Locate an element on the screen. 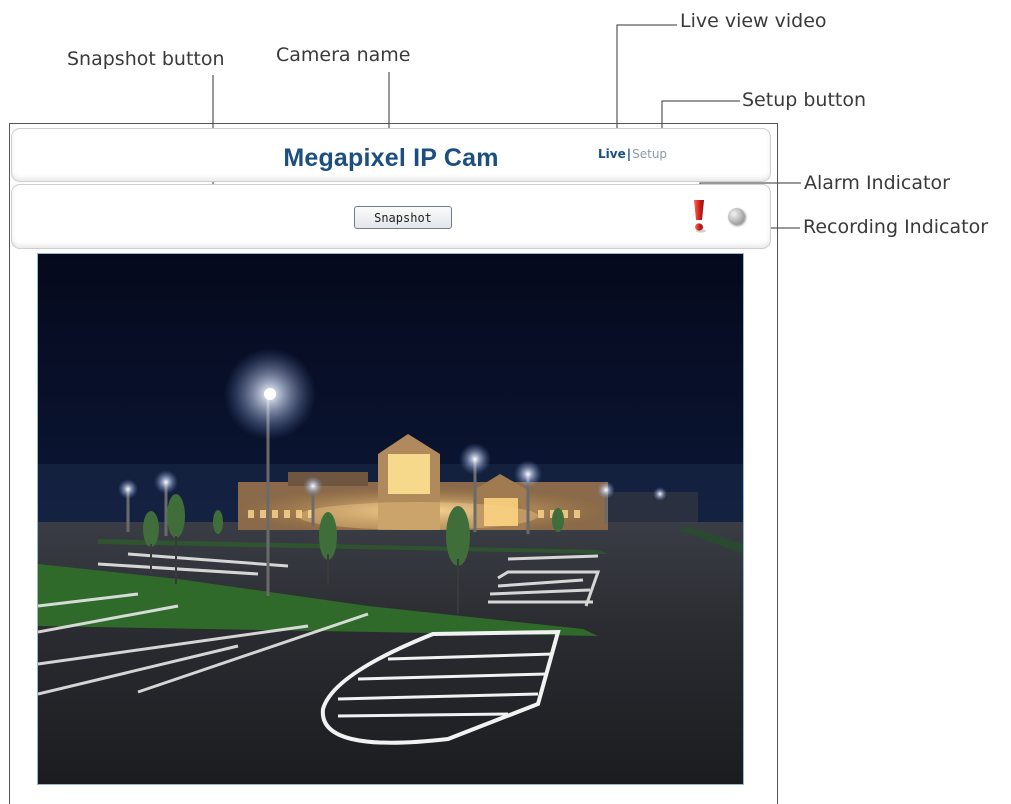  view-nav: Live|Setup is located at coordinates (632, 154).